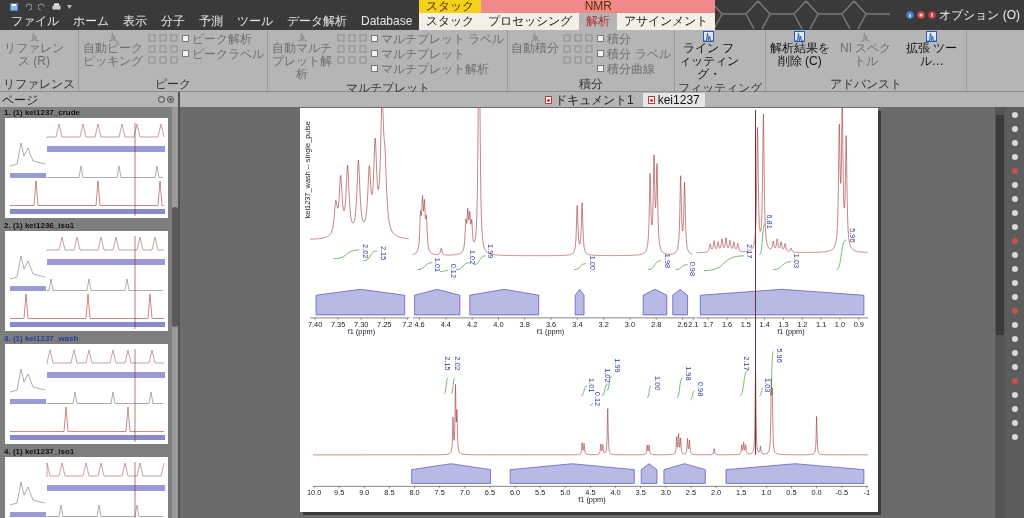  I want to click on save-icon, so click(14, 6).